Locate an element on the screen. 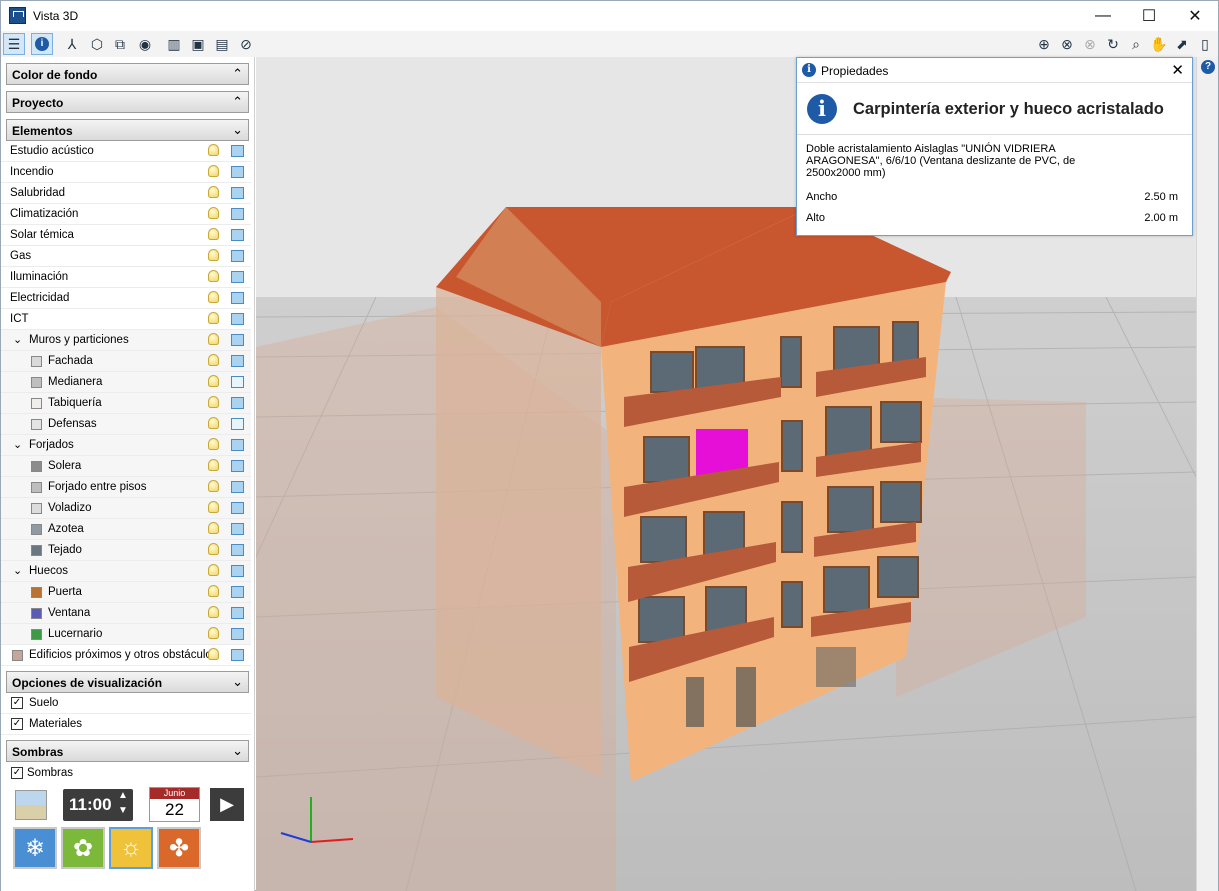 The image size is (1219, 891). wireframe-cube-icon is located at coordinates (237, 424).